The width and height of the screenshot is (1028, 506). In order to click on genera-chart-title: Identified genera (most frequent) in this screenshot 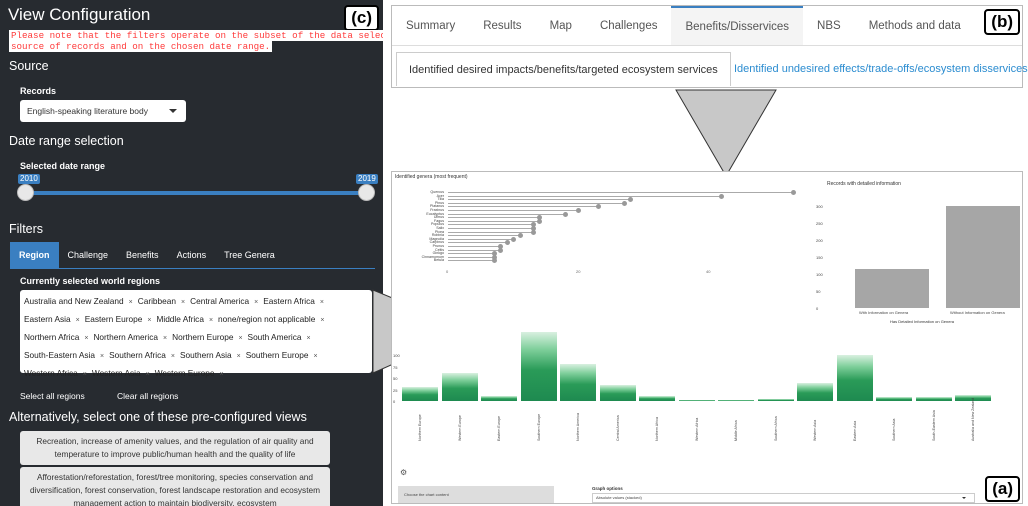, I will do `click(431, 177)`.